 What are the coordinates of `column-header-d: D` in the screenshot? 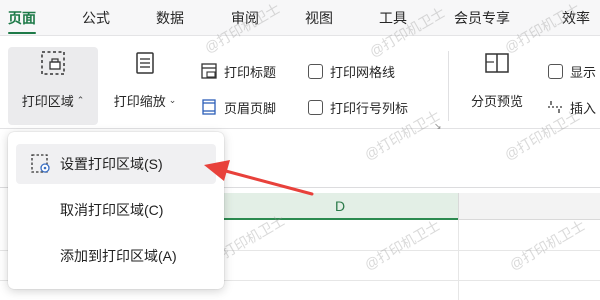 It's located at (340, 206).